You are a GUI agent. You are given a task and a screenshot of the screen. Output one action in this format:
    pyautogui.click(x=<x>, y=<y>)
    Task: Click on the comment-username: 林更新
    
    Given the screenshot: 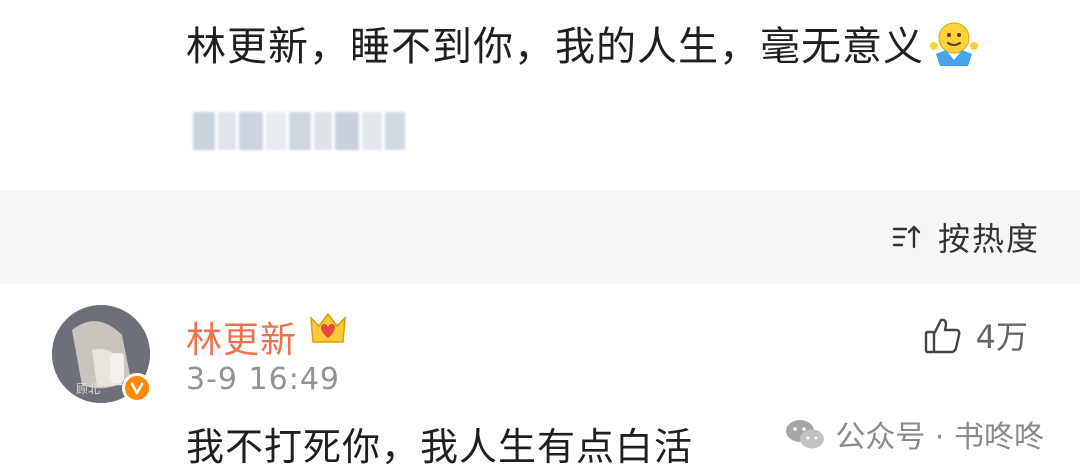 What is the action you would take?
    pyautogui.click(x=241, y=337)
    